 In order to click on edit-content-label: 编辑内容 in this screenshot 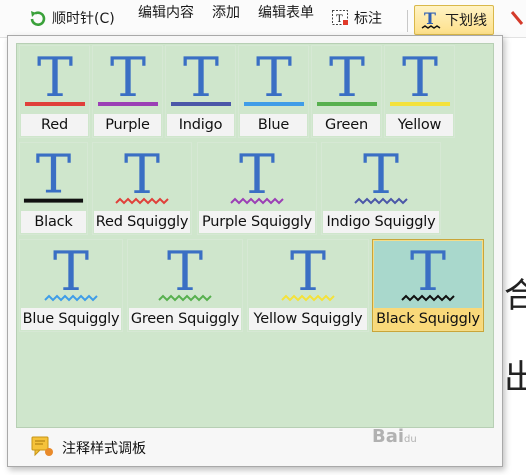, I will do `click(166, 13)`.